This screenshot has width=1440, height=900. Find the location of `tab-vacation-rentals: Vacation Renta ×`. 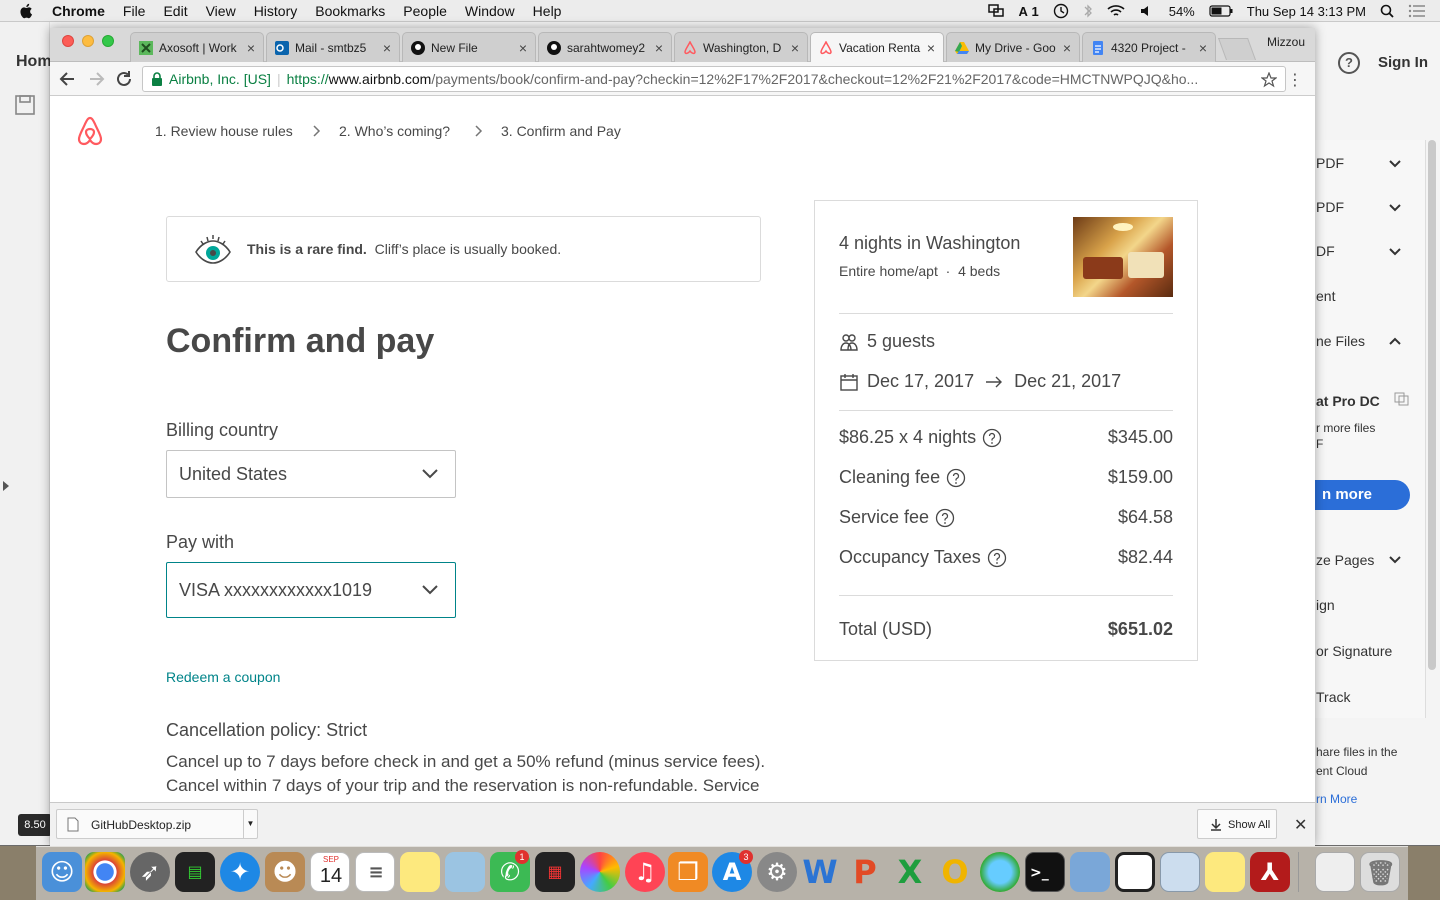

tab-vacation-rentals: Vacation Renta × is located at coordinates (877, 47).